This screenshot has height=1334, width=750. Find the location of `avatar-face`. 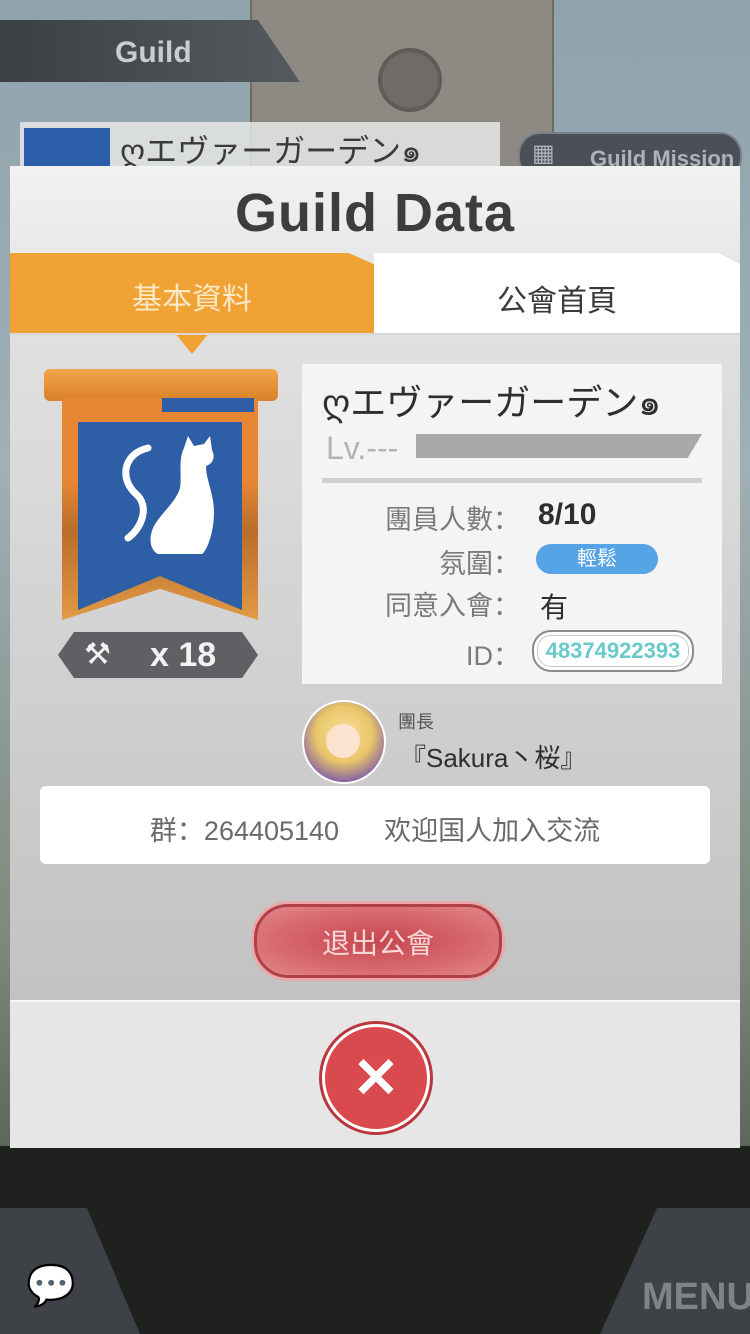

avatar-face is located at coordinates (343, 741).